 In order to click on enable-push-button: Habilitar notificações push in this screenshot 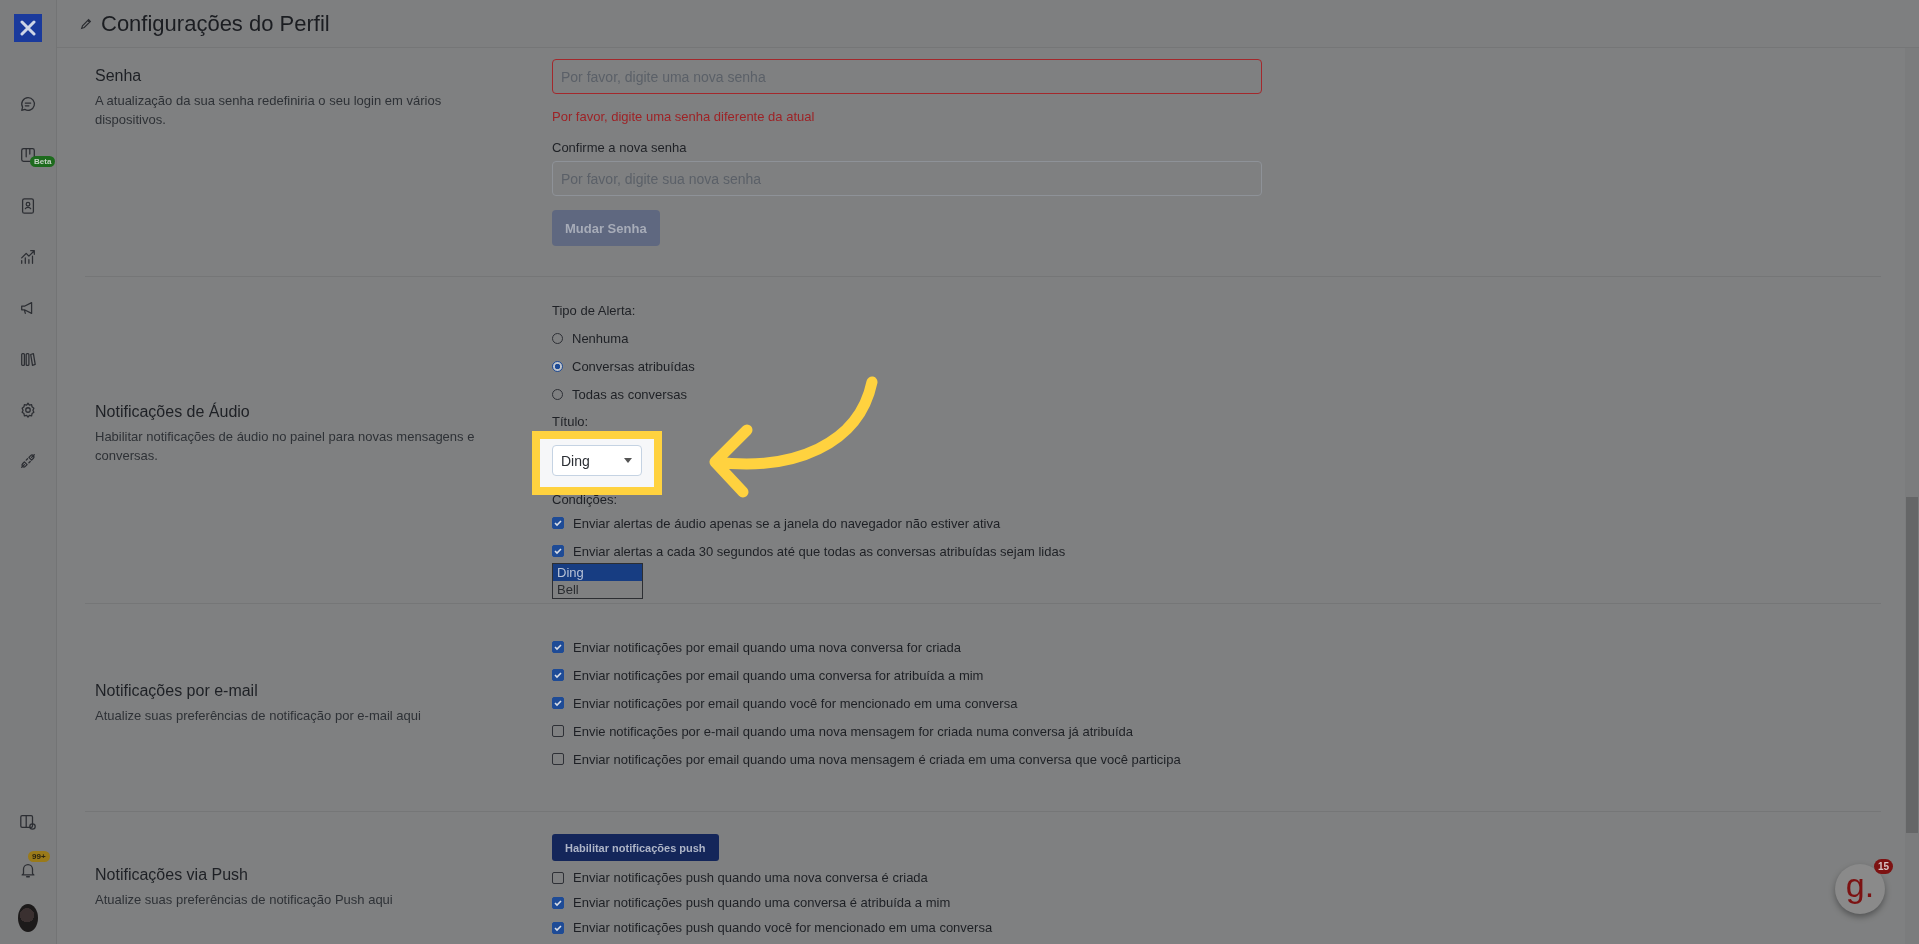, I will do `click(635, 847)`.